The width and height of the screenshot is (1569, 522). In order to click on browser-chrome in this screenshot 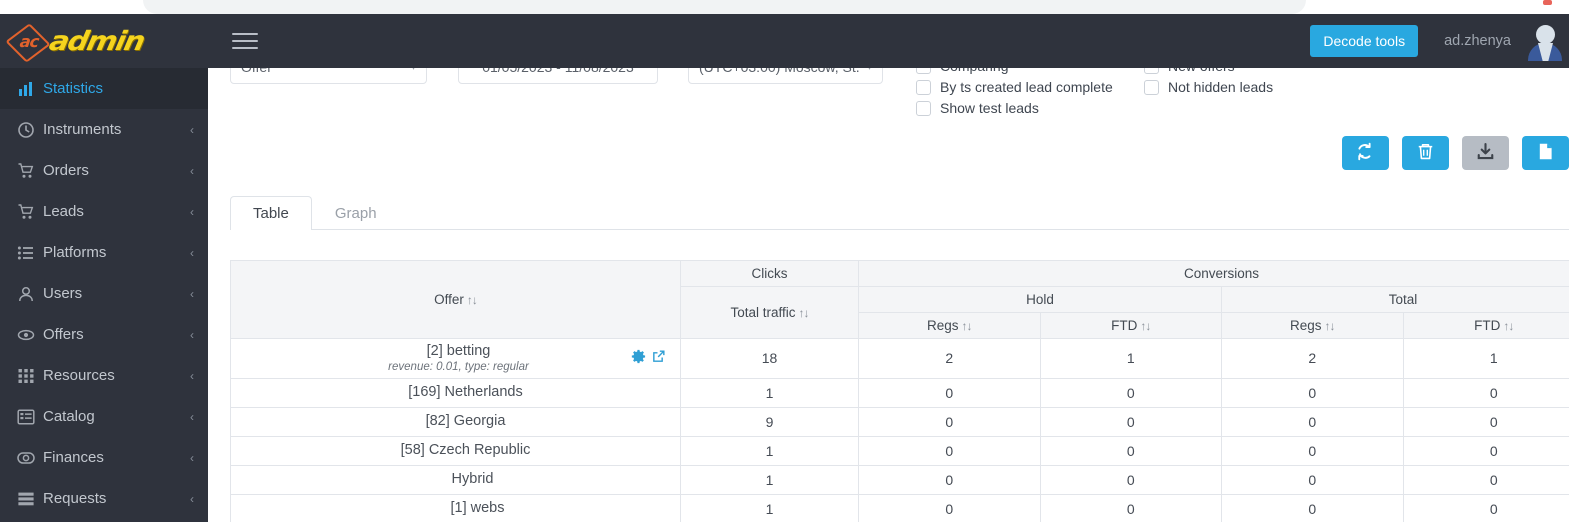, I will do `click(784, 7)`.